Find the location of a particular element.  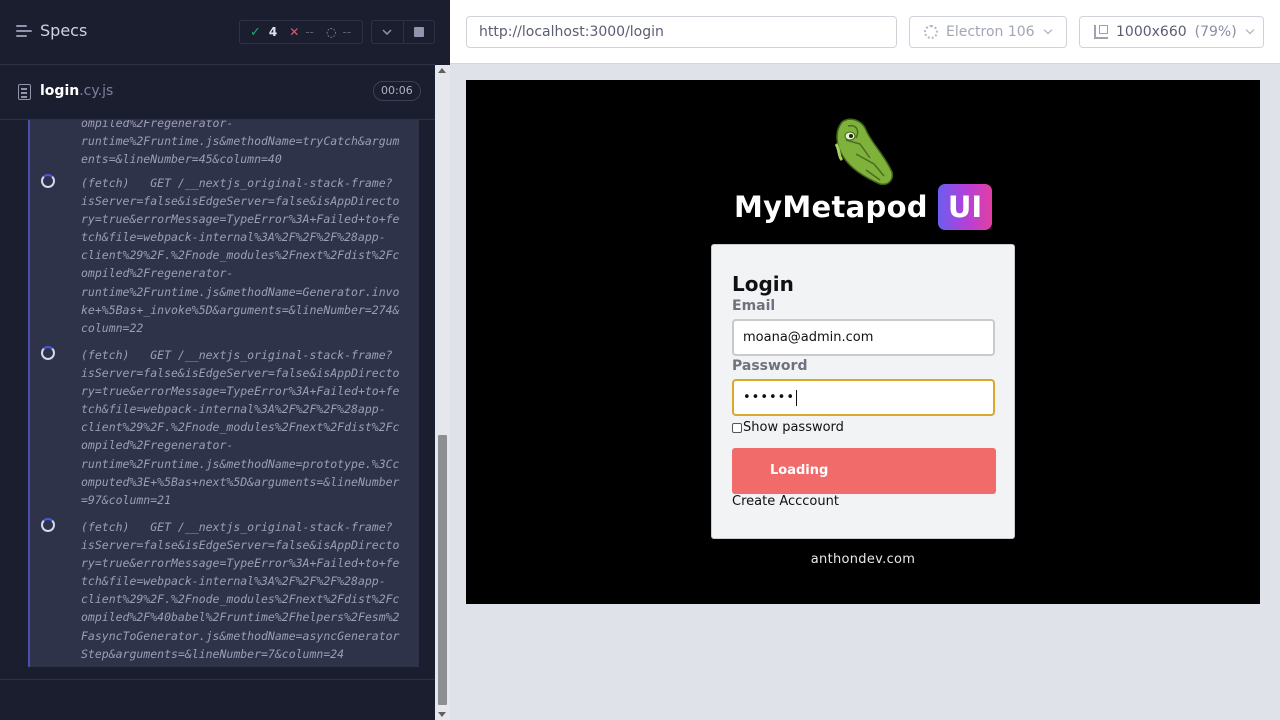

passed-count: ✓ 4 is located at coordinates (263, 32).